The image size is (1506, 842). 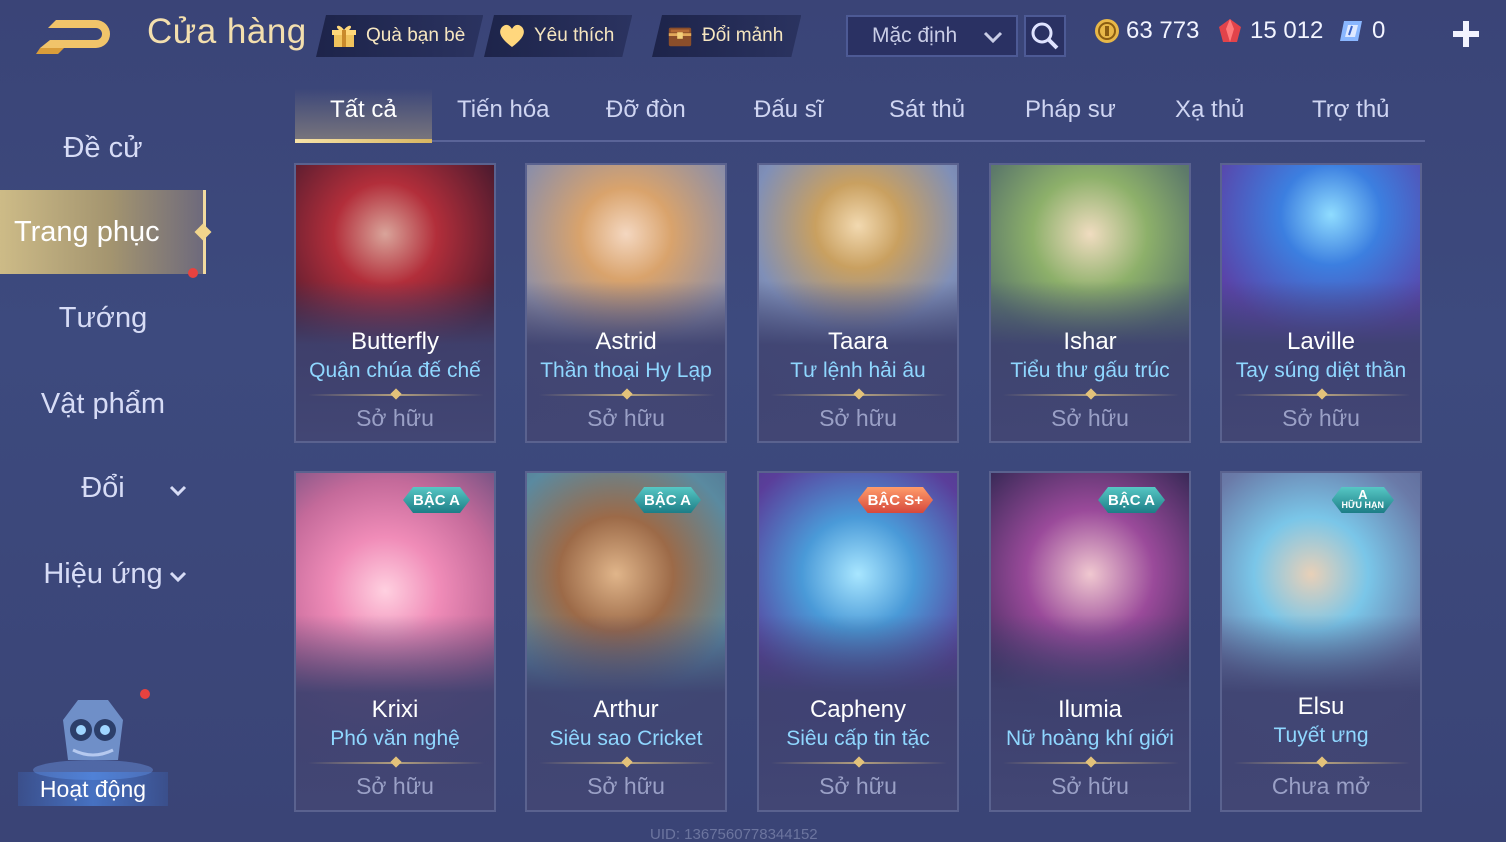 I want to click on sidebar-item-skins: Trang phục, so click(x=106, y=232).